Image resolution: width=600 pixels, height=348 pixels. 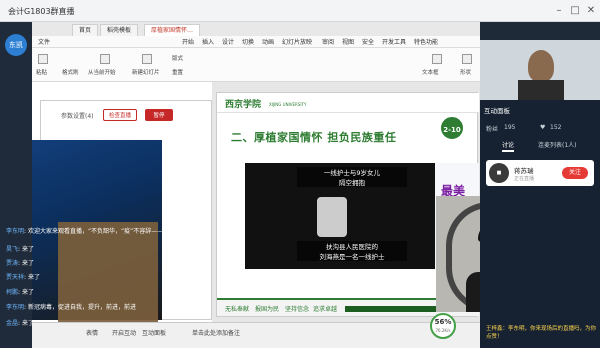 I want to click on new-slide-icon, so click(x=147, y=59).